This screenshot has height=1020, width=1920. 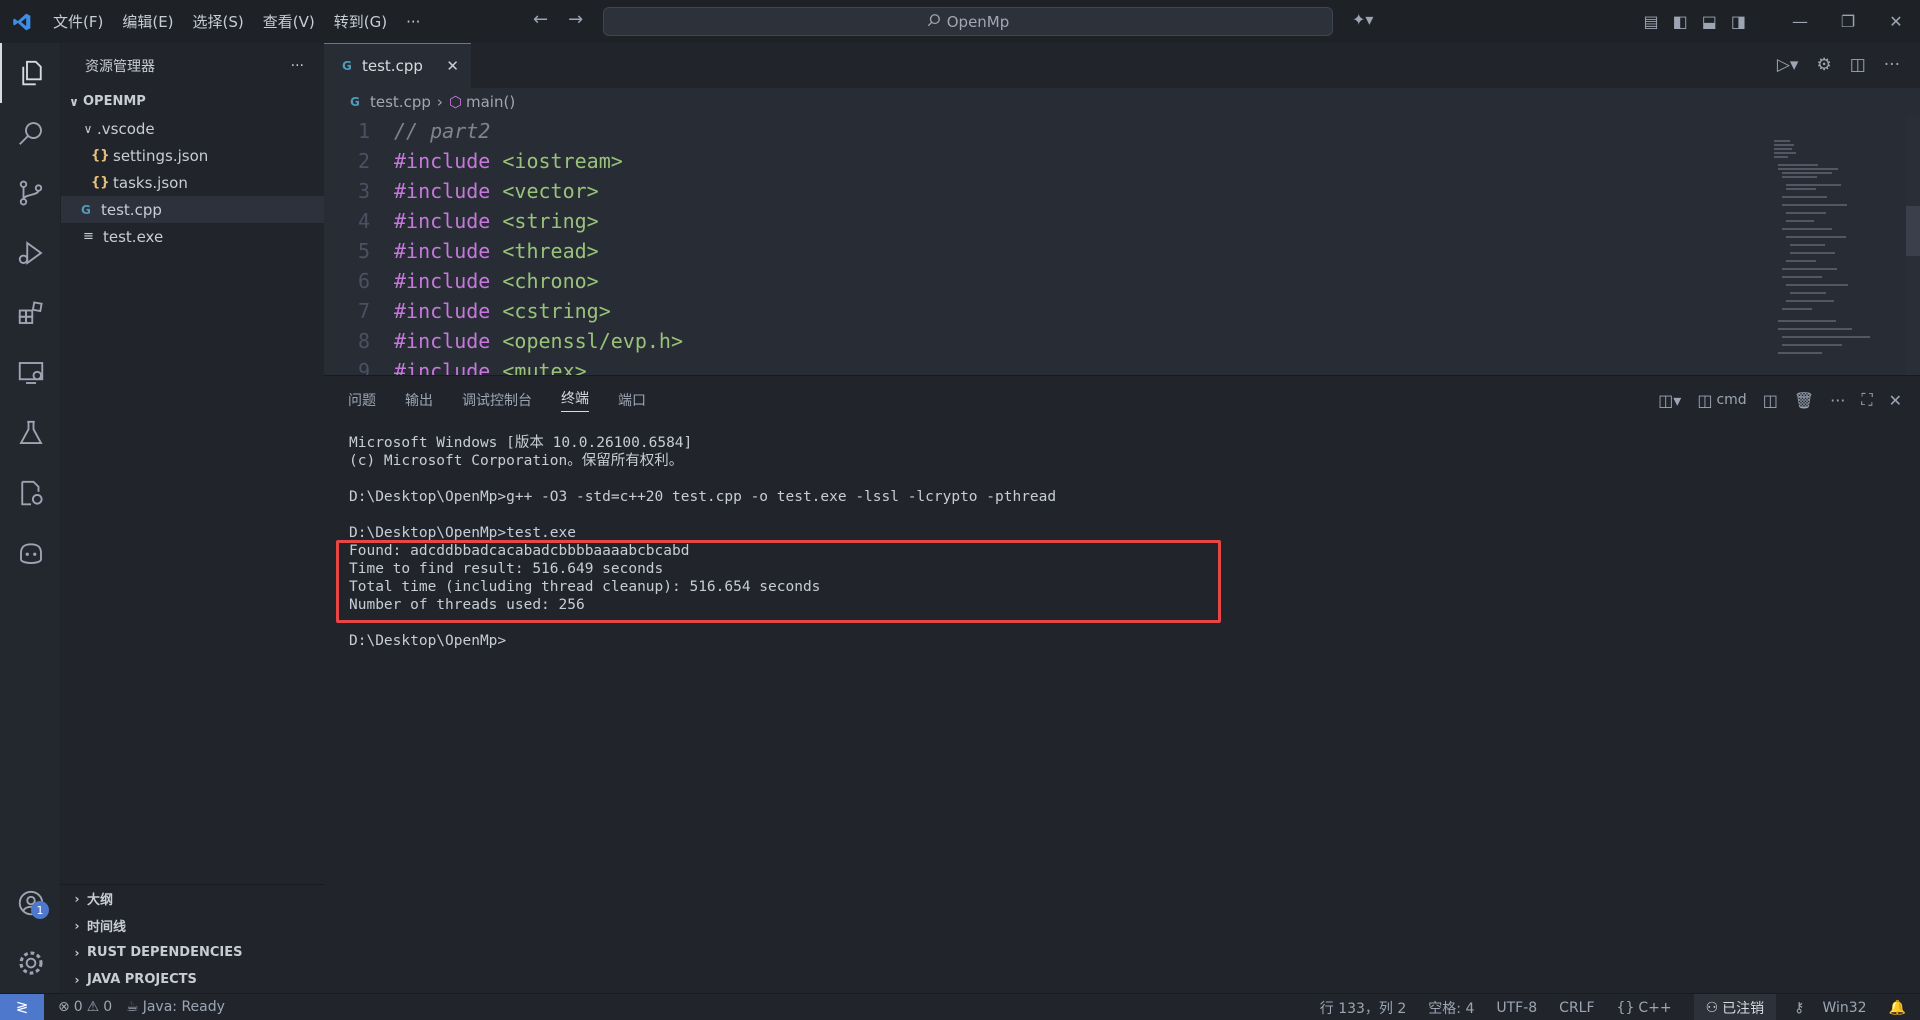 What do you see at coordinates (192, 209) in the screenshot?
I see `tree-item-test-cpp: G test.cpp` at bounding box center [192, 209].